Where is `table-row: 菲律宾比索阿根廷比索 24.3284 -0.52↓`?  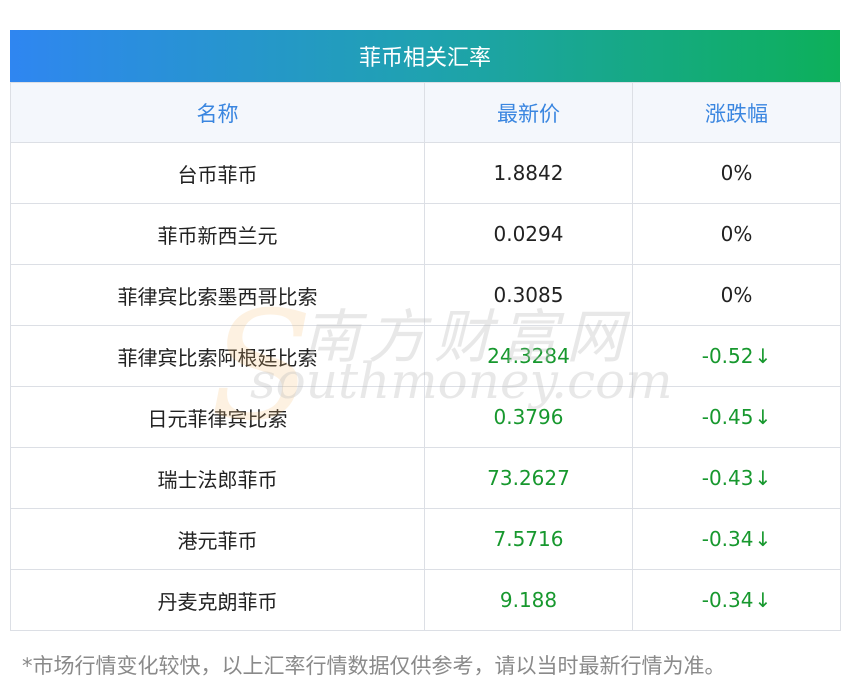 table-row: 菲律宾比索阿根廷比索 24.3284 -0.52↓ is located at coordinates (425, 356).